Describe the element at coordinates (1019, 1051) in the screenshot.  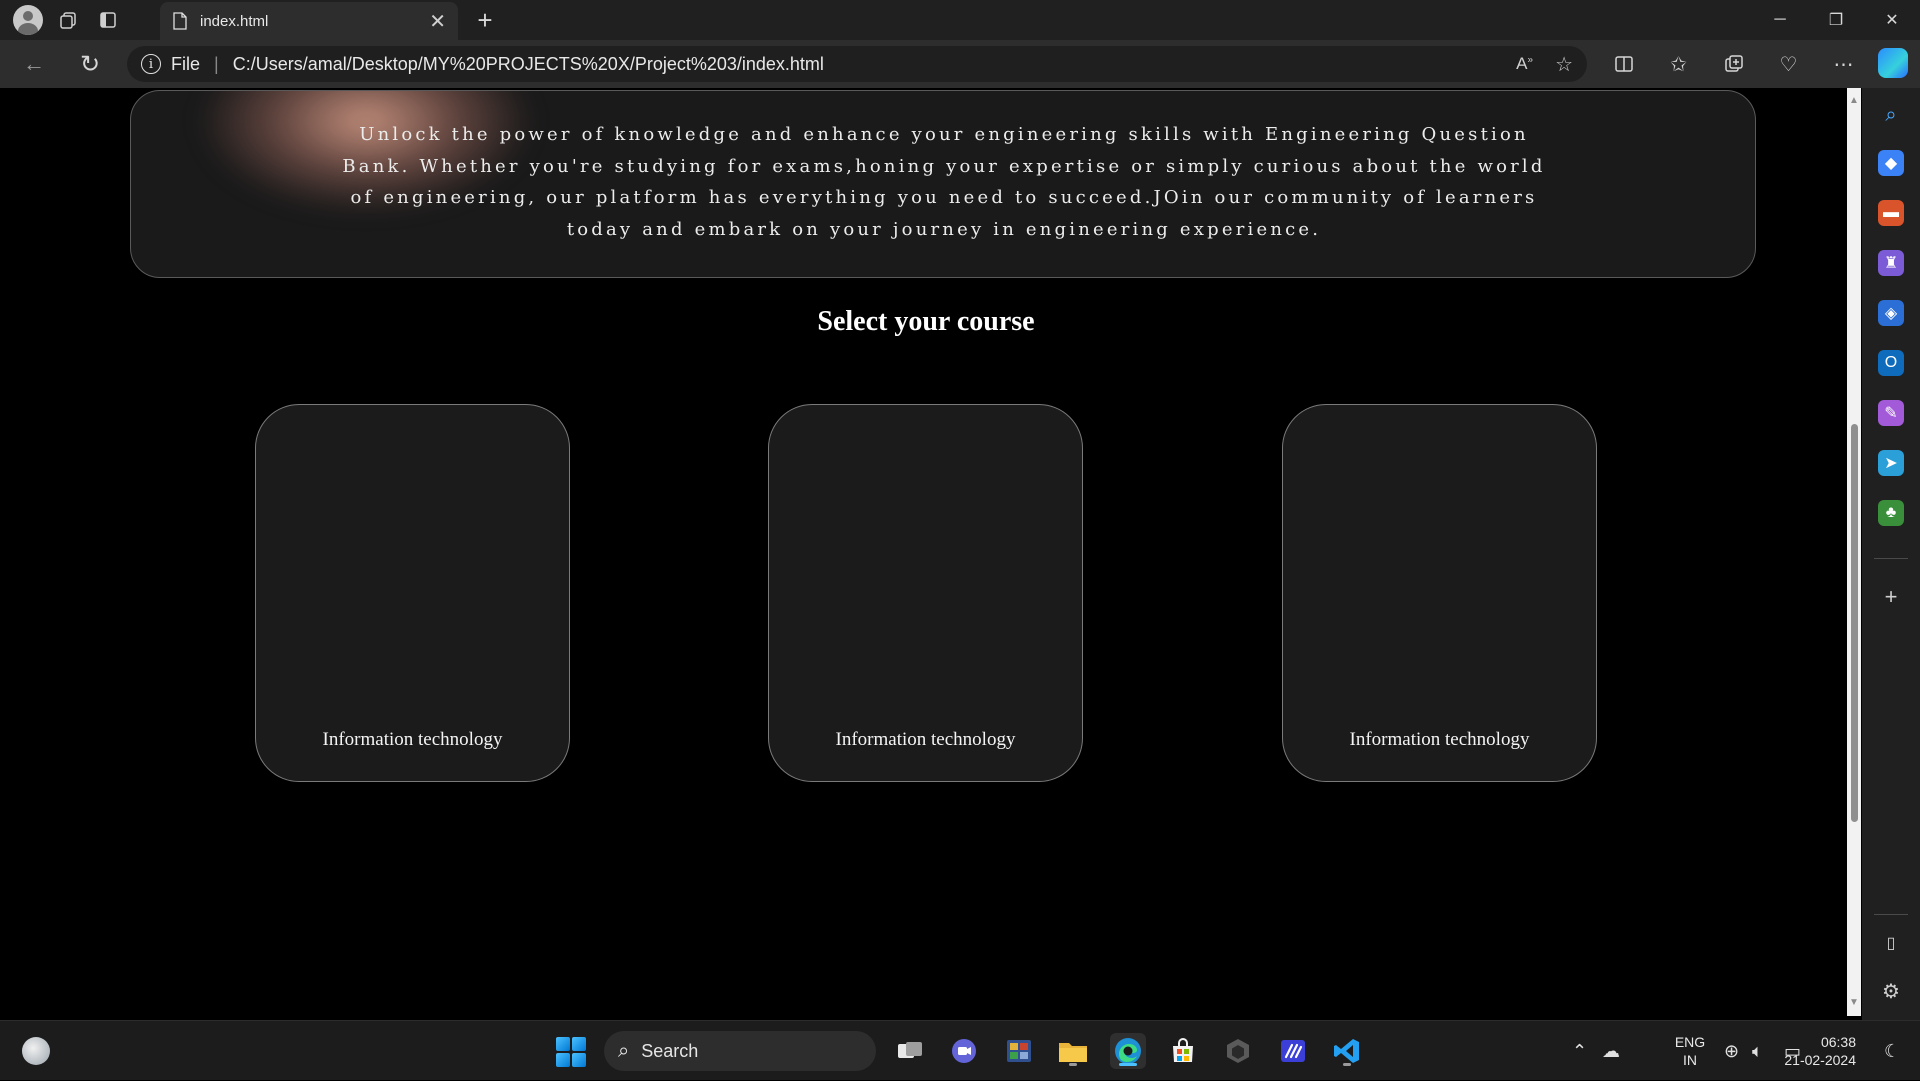
I see `photo-app-icon` at that location.